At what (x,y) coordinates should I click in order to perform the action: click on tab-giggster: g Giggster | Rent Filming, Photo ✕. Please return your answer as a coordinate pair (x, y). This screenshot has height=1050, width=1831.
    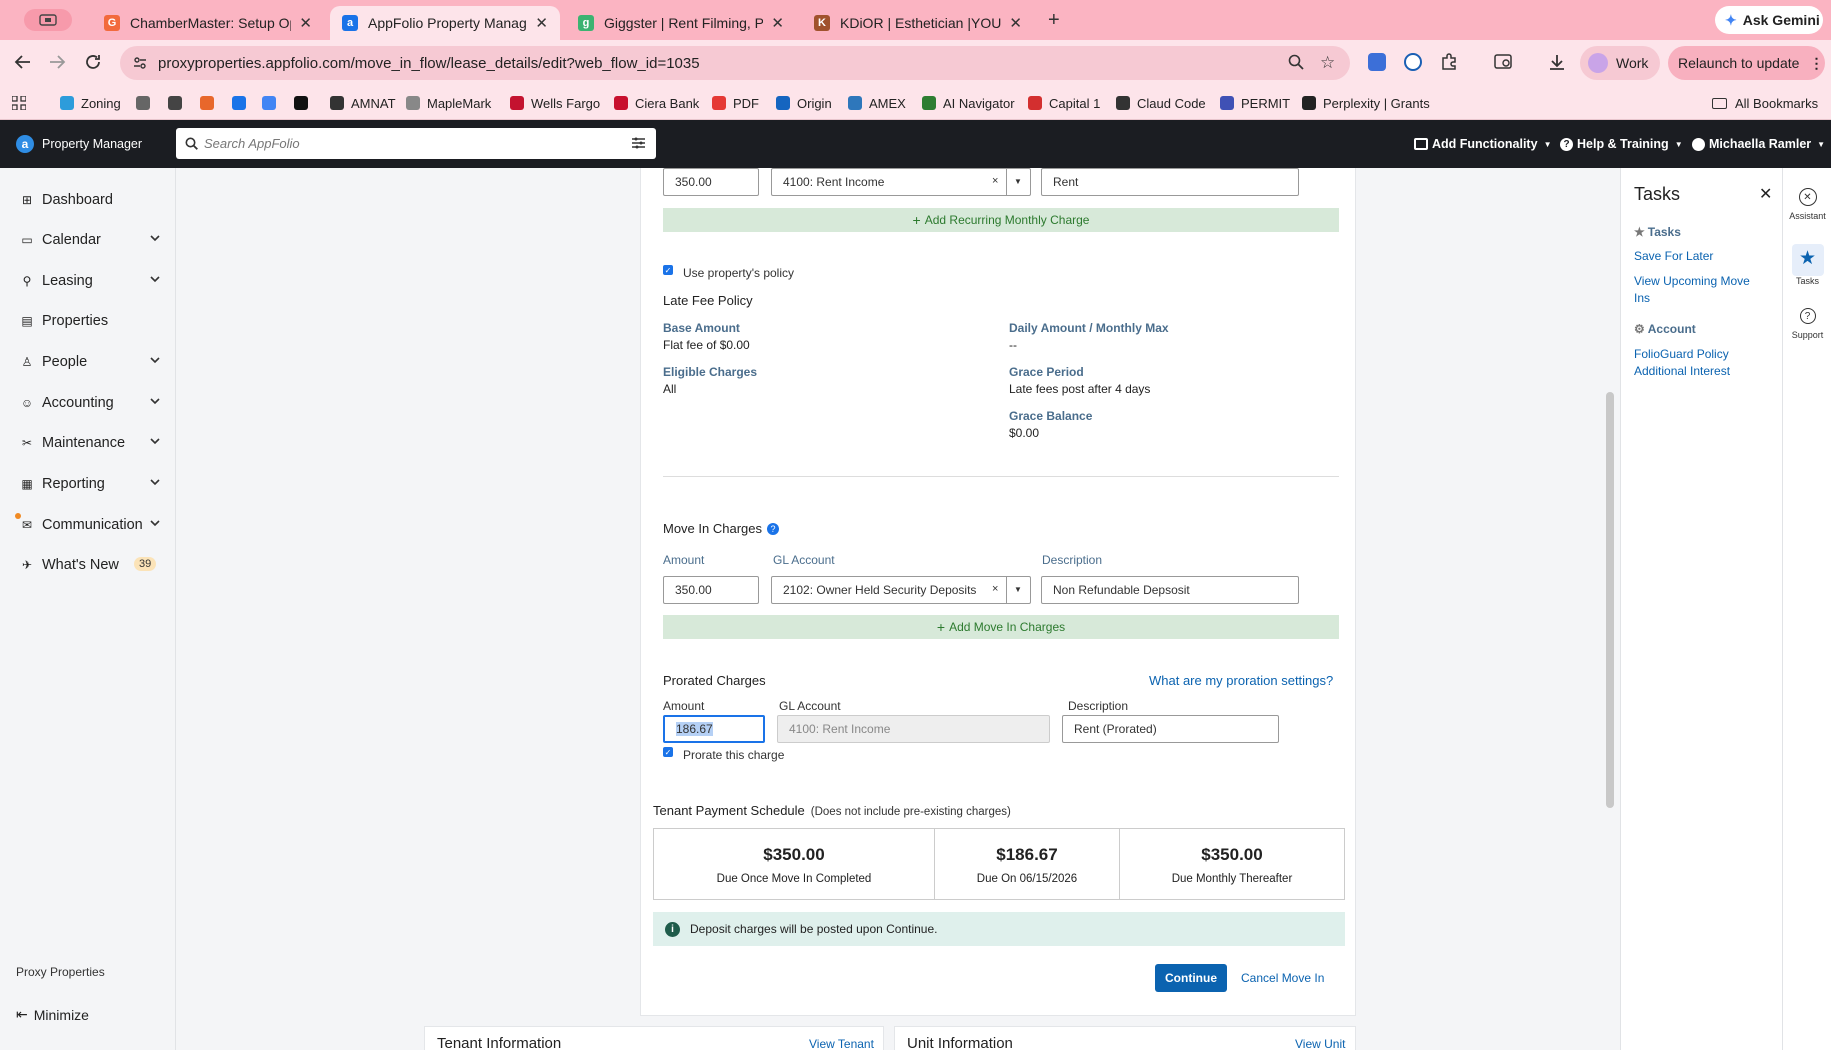
    Looking at the image, I should click on (681, 23).